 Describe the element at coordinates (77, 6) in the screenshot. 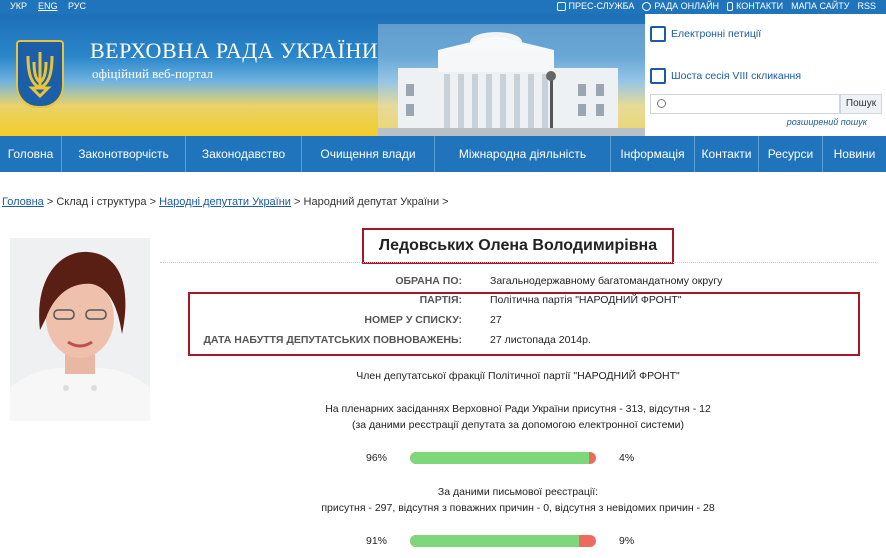

I see `lang-rus-link: РУС` at that location.